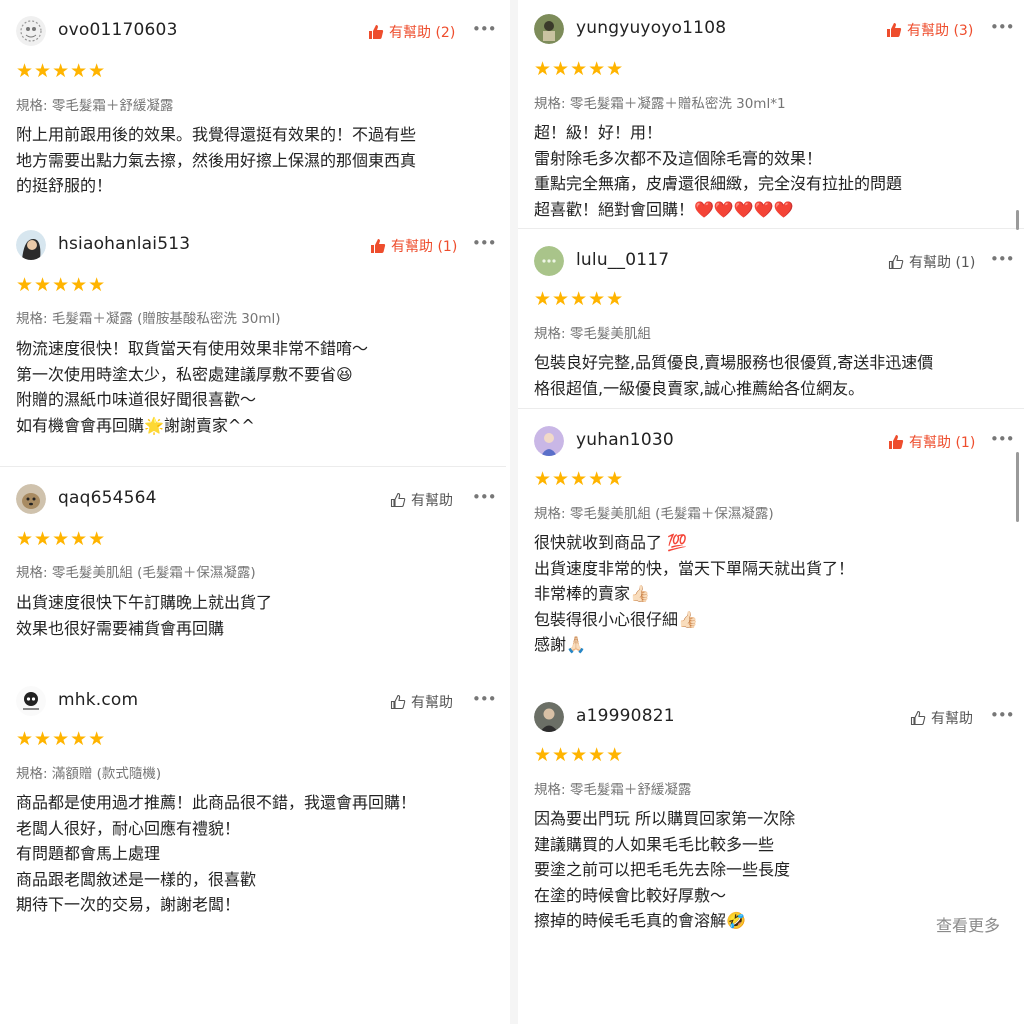 This screenshot has height=1024, width=1024. I want to click on username: yuhan1030, so click(625, 440).